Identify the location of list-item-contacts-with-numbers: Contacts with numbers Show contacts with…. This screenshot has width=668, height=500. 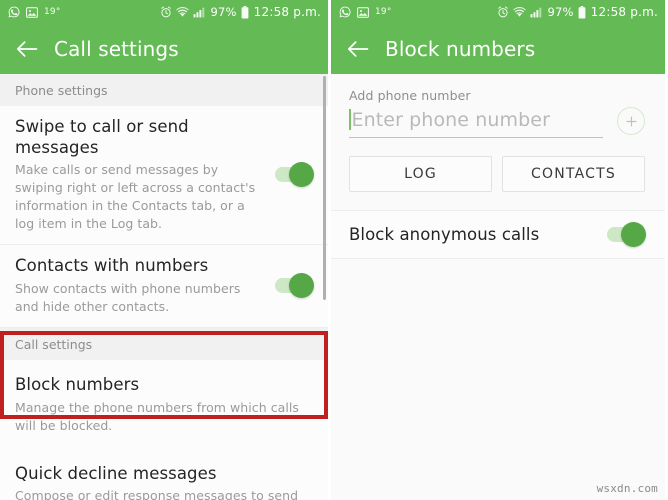
(164, 287).